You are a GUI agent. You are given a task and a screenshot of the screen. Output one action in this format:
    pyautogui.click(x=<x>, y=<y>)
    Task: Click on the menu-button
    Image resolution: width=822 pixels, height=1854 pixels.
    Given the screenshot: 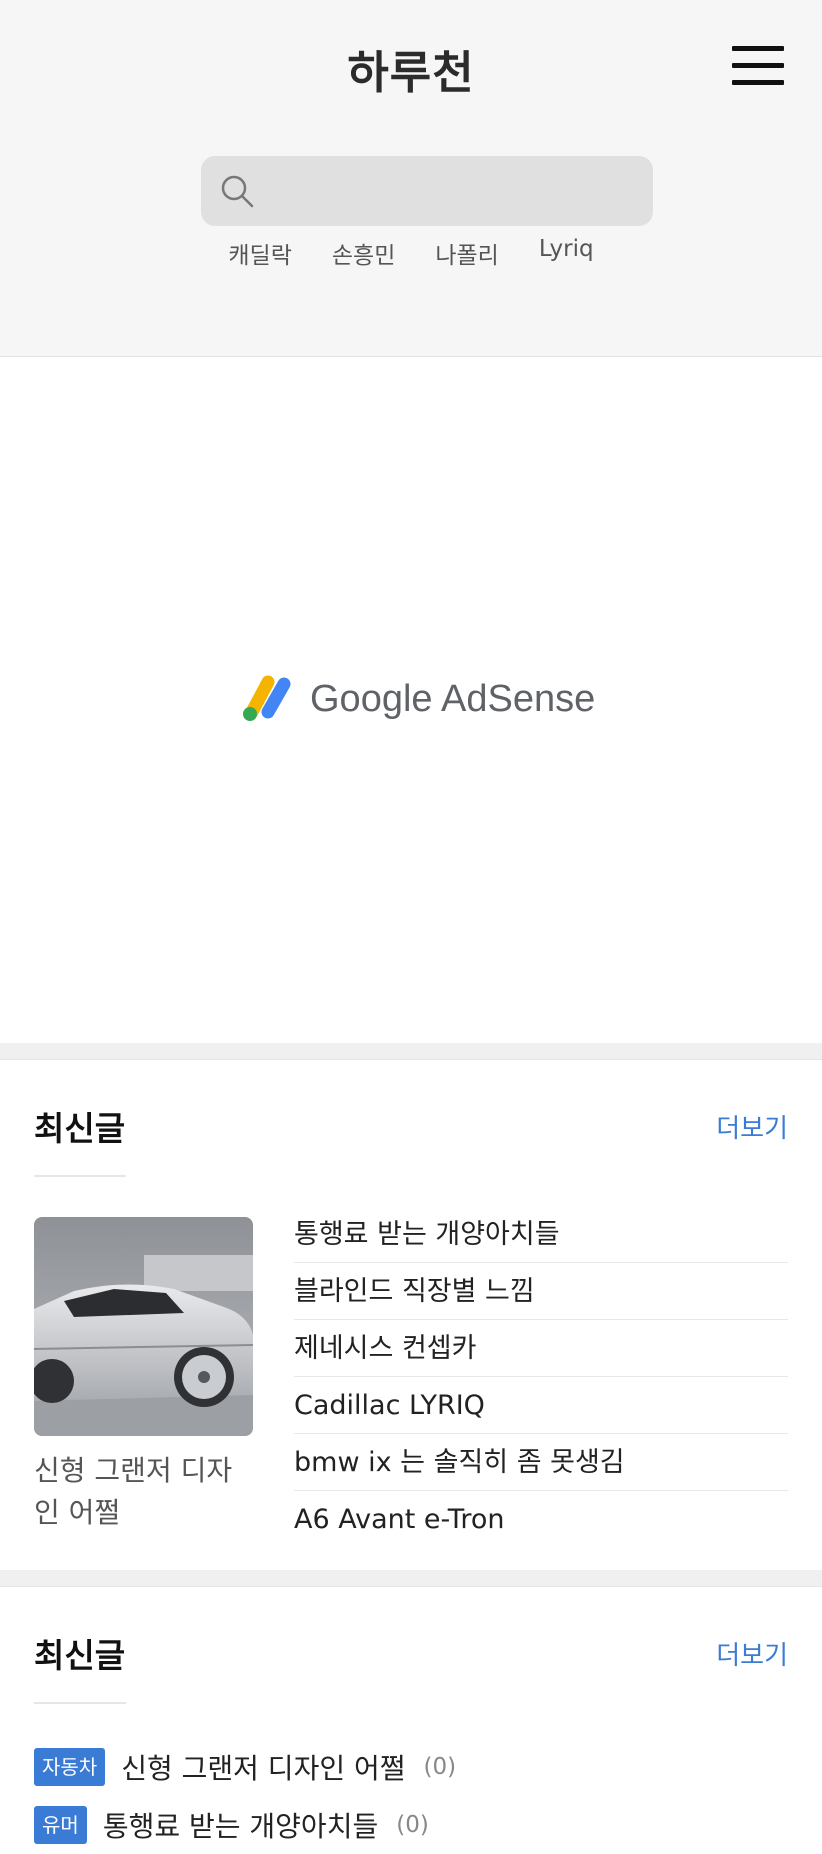 What is the action you would take?
    pyautogui.click(x=758, y=66)
    